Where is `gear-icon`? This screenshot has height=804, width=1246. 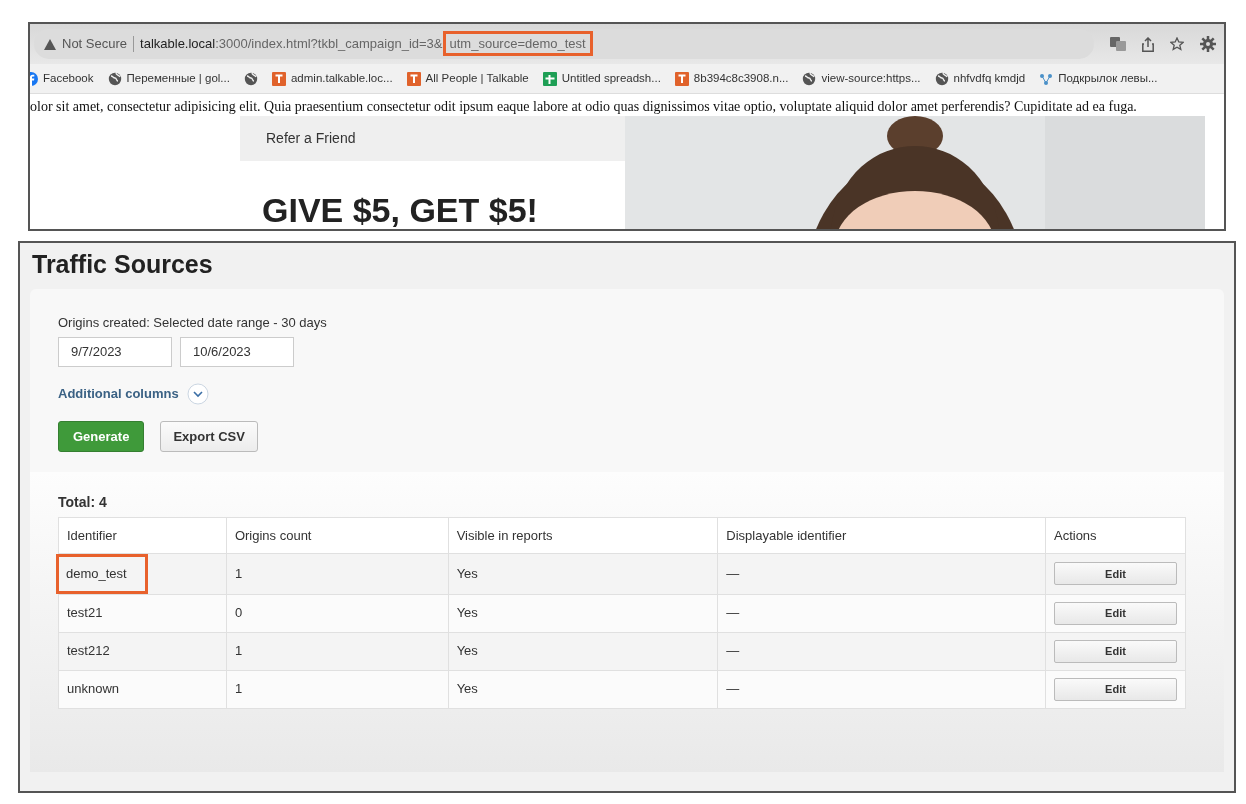
gear-icon is located at coordinates (1208, 44).